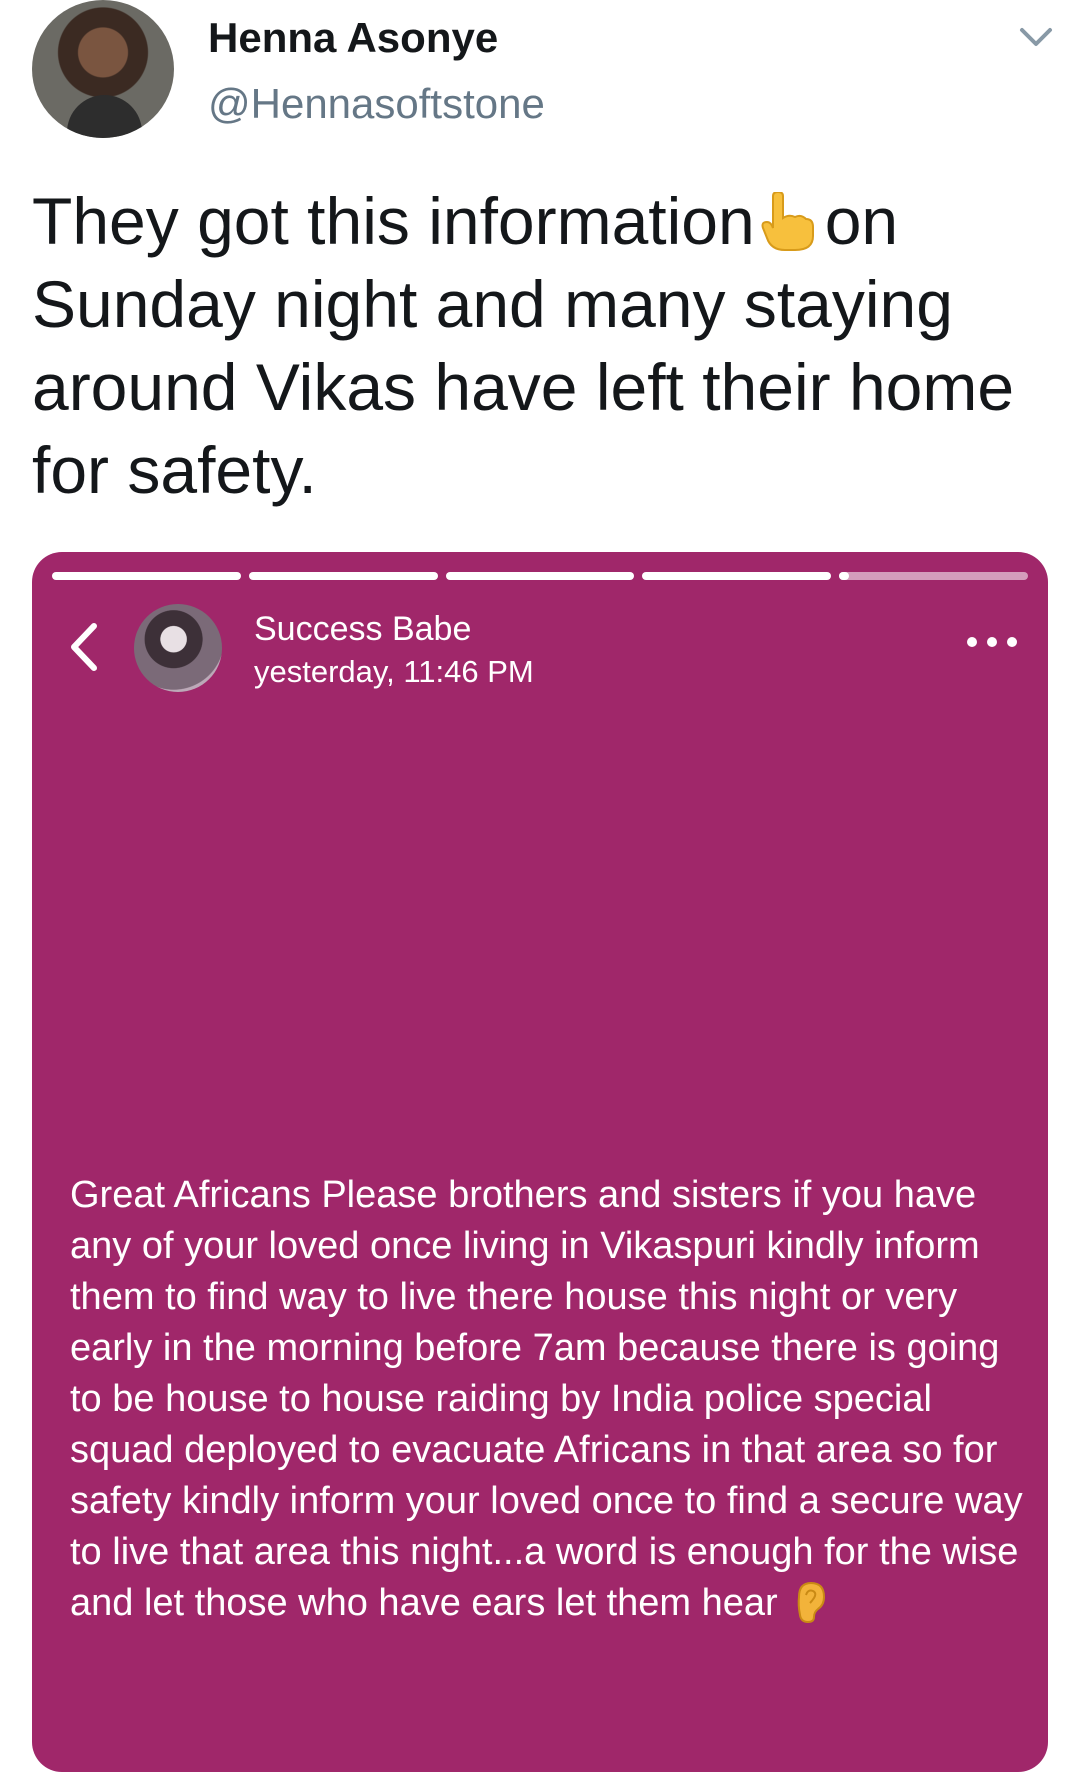  I want to click on story-progress-bar, so click(540, 576).